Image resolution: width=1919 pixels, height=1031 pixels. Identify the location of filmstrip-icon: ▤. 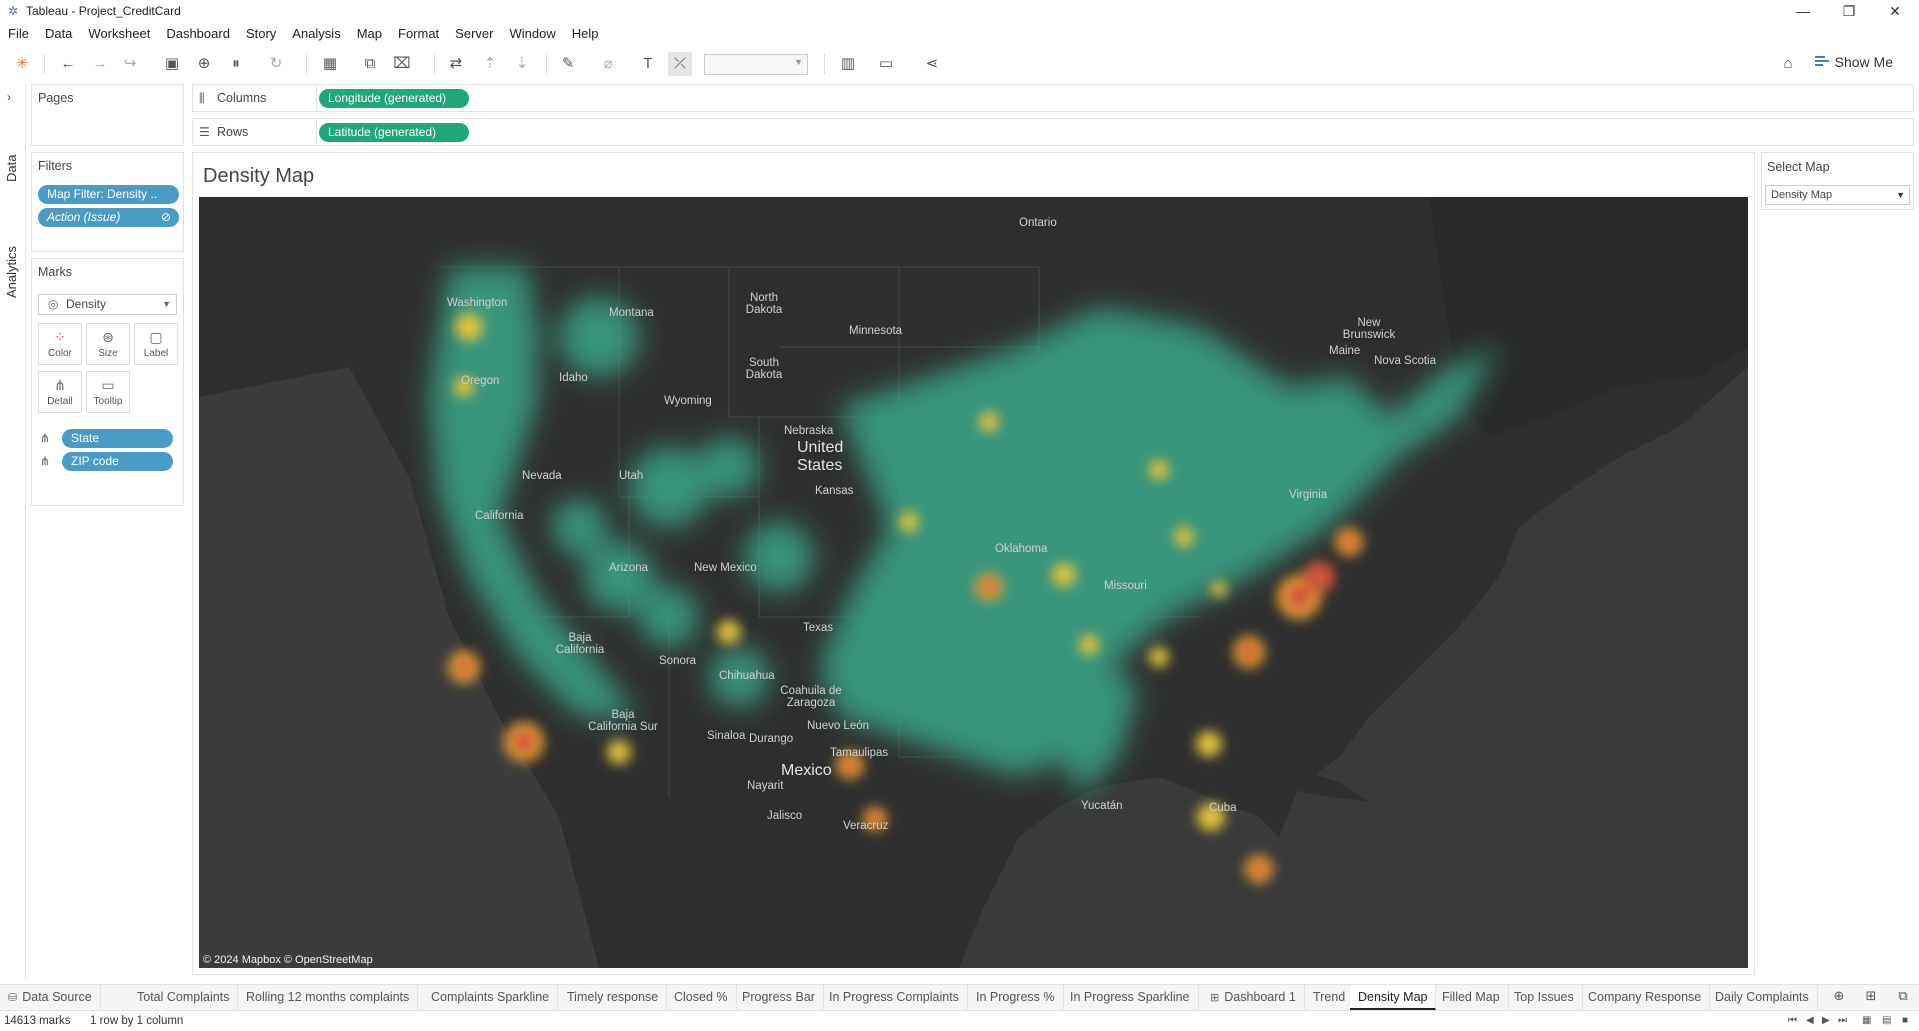
(1886, 1021).